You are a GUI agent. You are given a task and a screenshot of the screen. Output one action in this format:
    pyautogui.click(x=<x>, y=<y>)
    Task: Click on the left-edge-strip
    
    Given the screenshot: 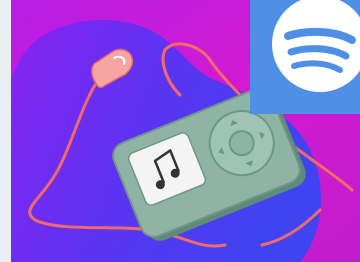 What is the action you would take?
    pyautogui.click(x=5, y=131)
    